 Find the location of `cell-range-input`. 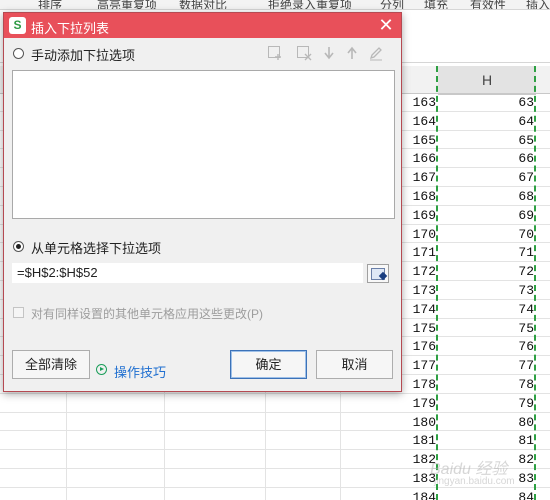

cell-range-input is located at coordinates (187, 273).